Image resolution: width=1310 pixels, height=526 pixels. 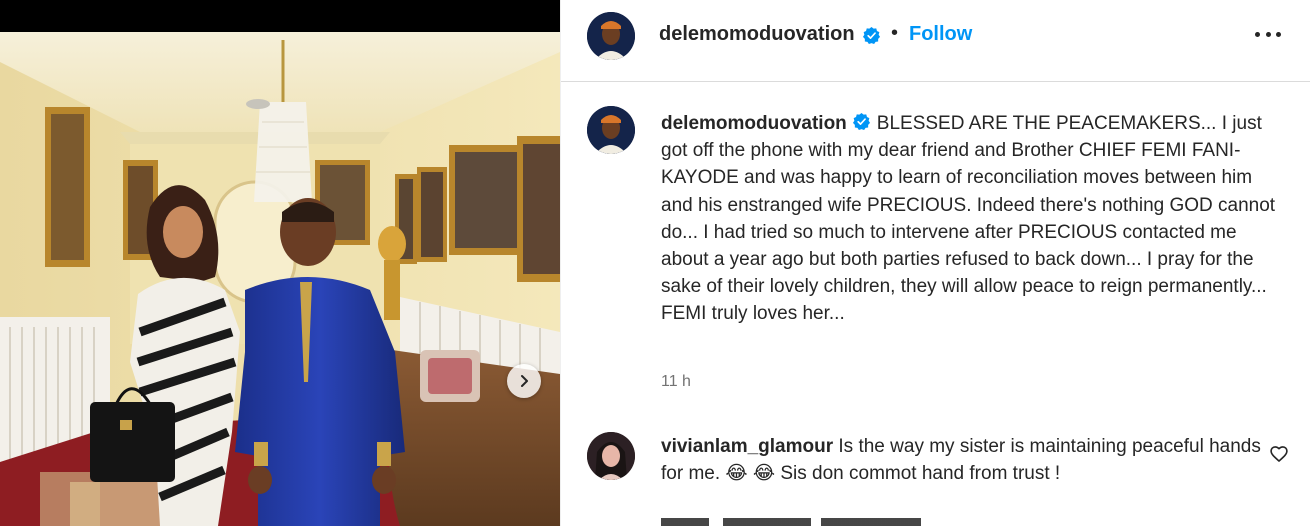 I want to click on more-options-icon, so click(x=1268, y=36).